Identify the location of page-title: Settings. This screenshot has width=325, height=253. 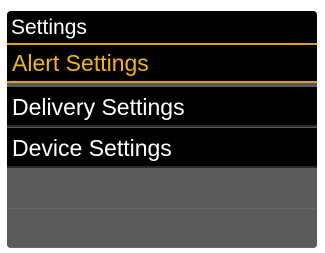
(162, 27).